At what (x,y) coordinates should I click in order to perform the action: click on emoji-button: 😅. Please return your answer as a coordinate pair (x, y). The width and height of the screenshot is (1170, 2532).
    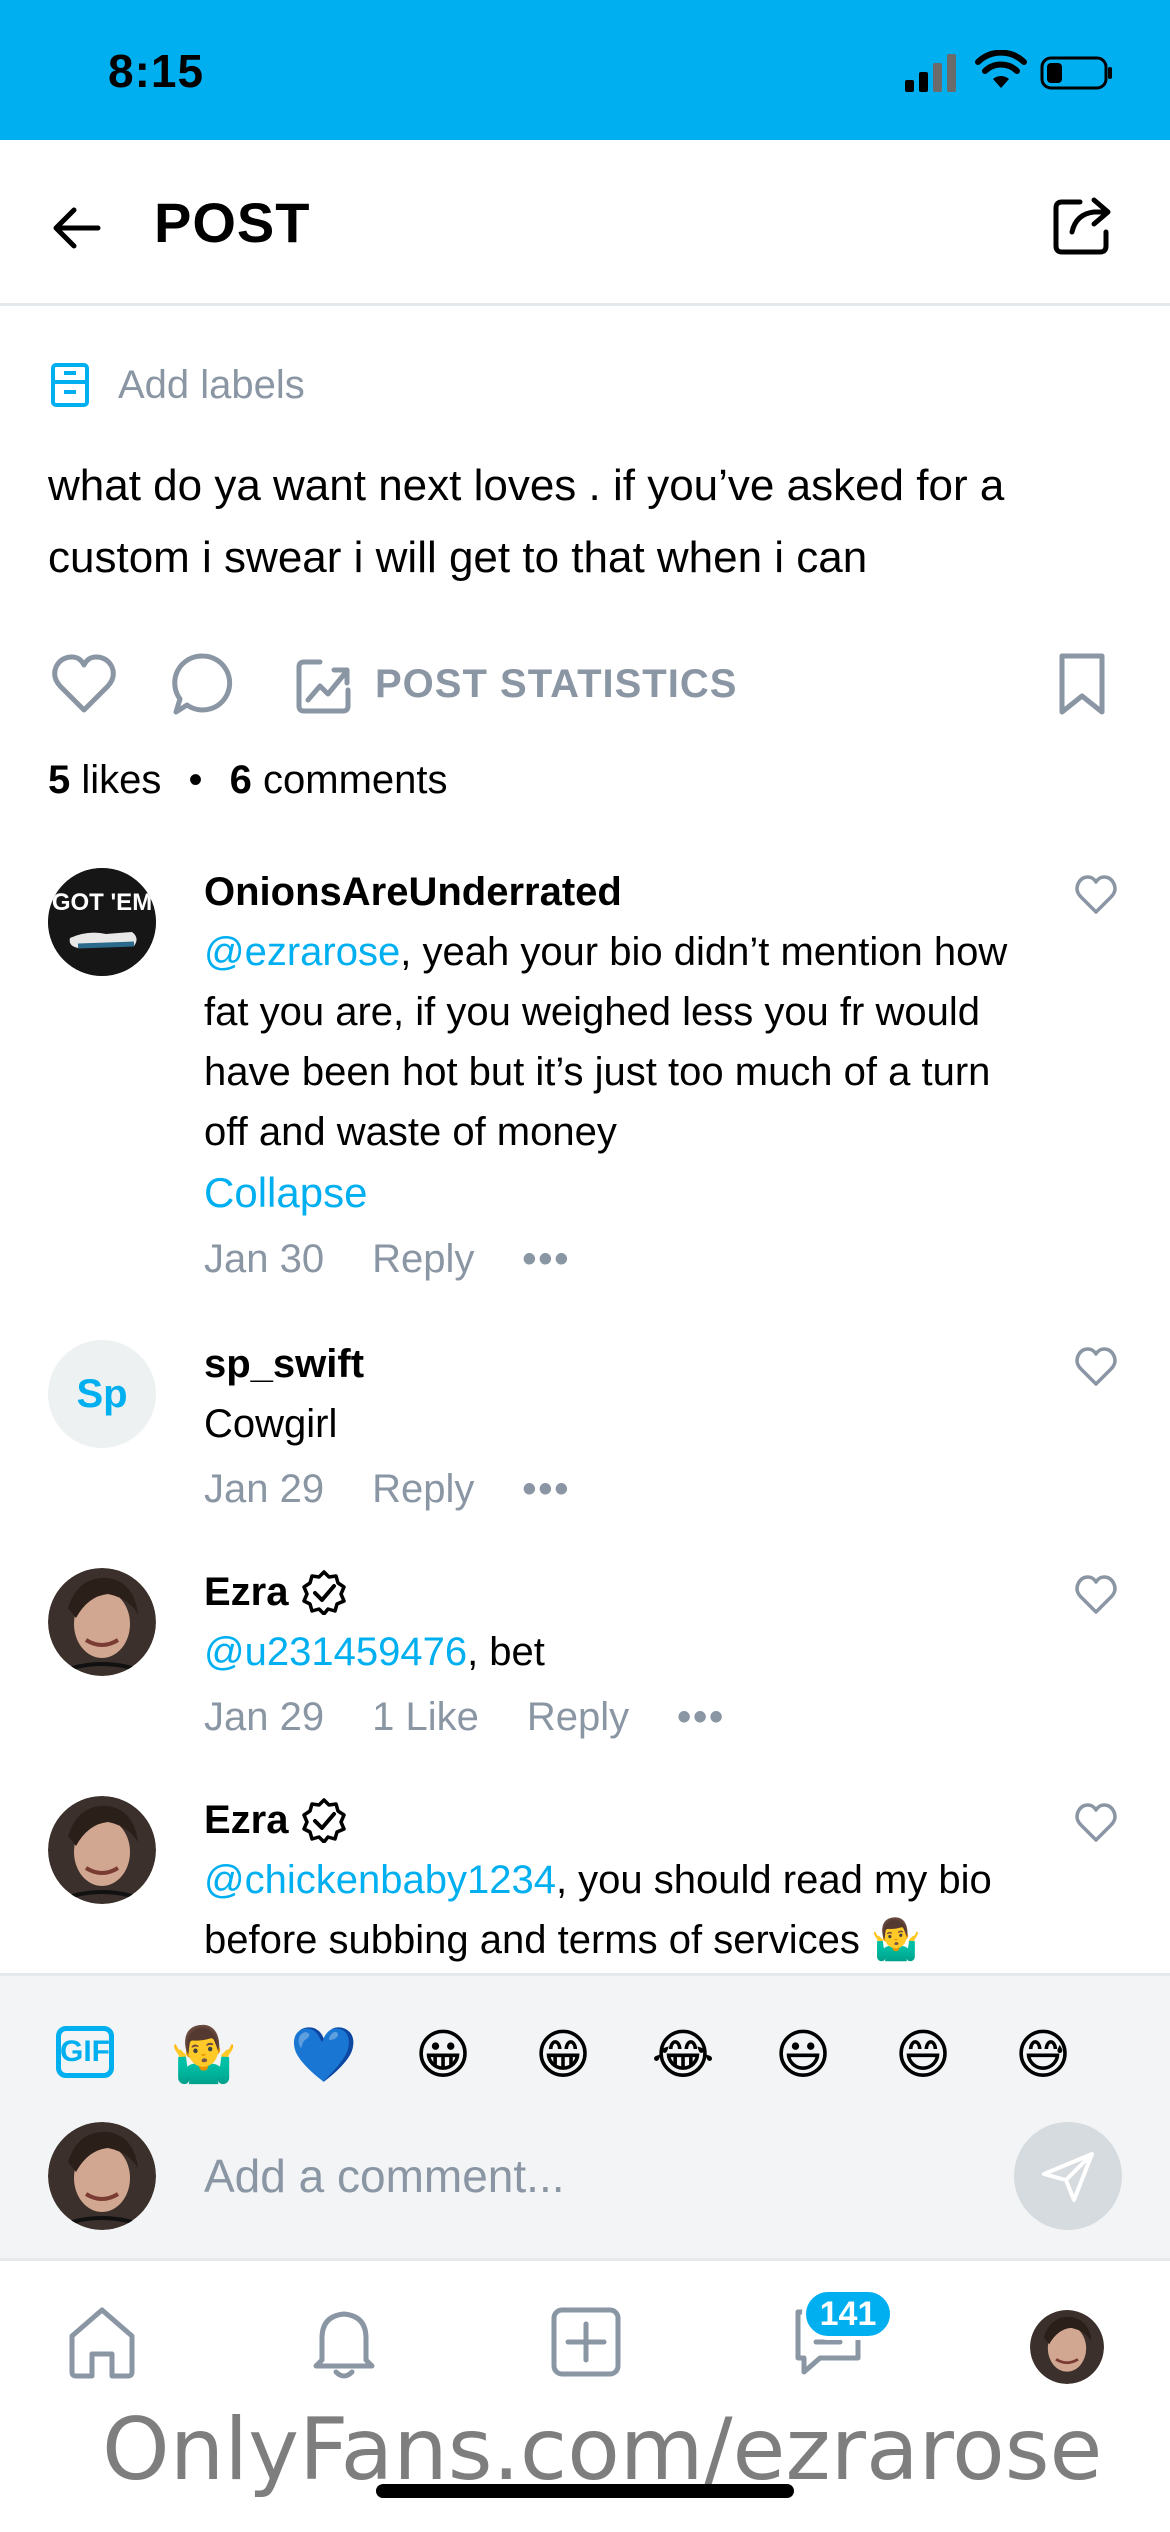
    Looking at the image, I should click on (1043, 2055).